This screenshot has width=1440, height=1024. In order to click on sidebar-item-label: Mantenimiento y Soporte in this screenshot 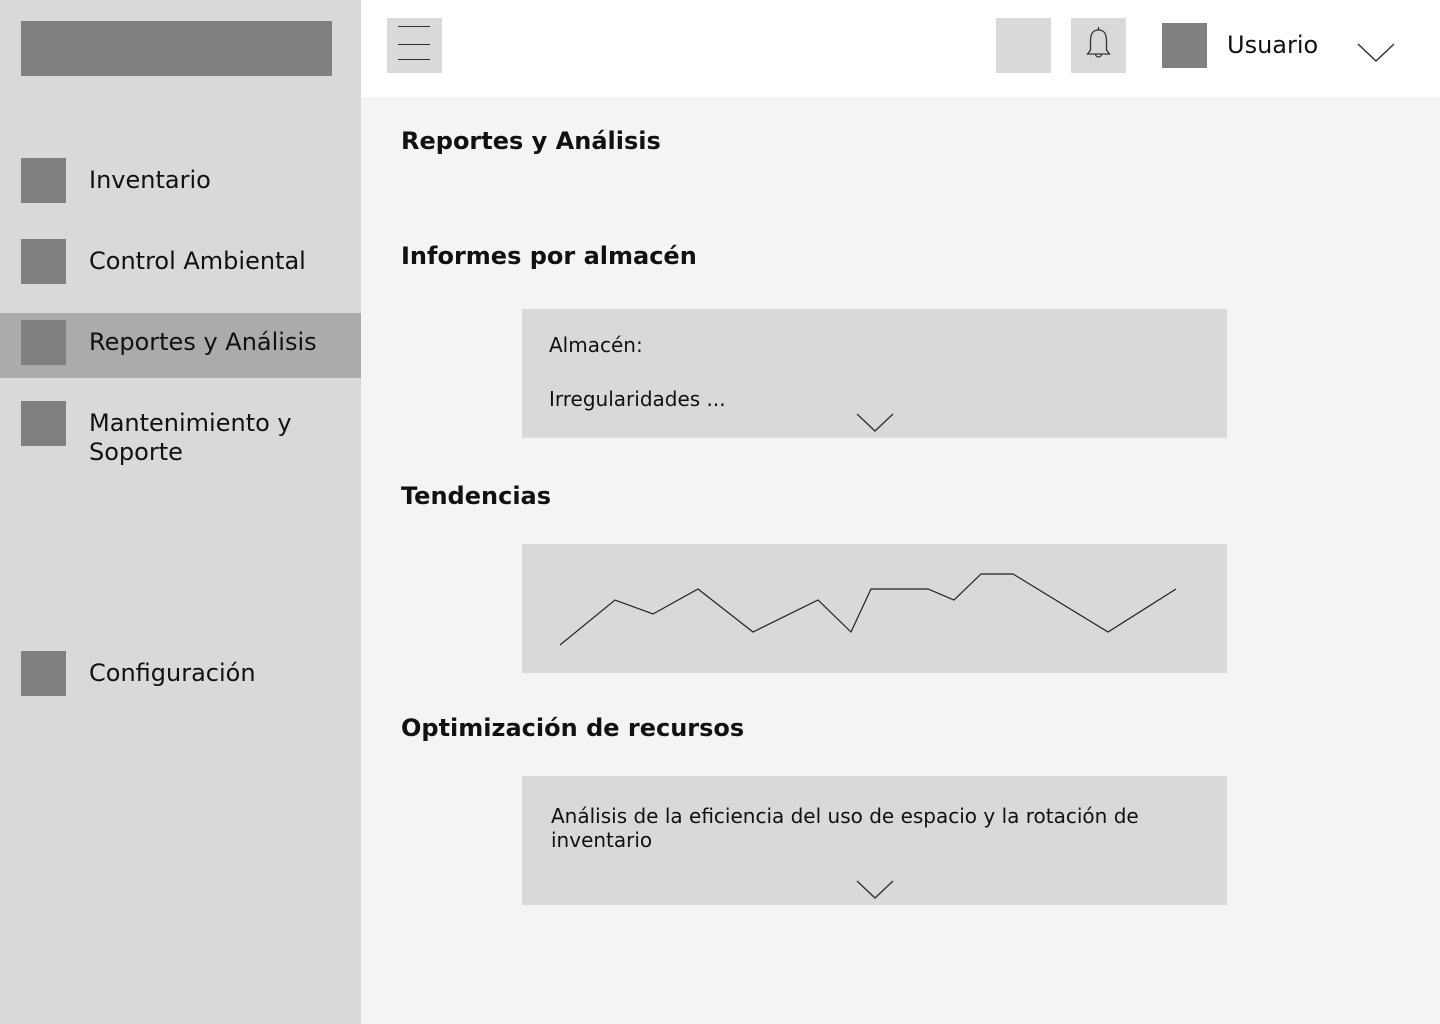, I will do `click(190, 437)`.